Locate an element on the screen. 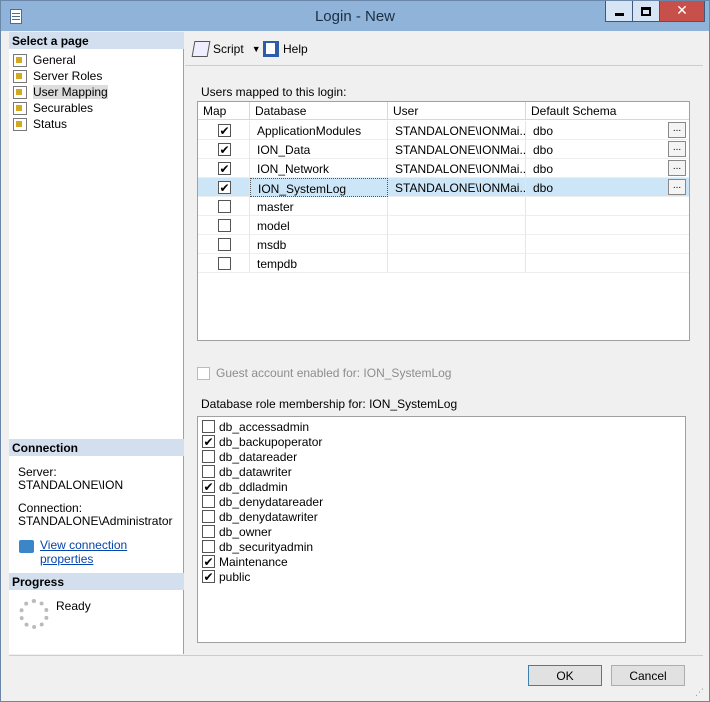  page-item-securables: Securables is located at coordinates (53, 108).